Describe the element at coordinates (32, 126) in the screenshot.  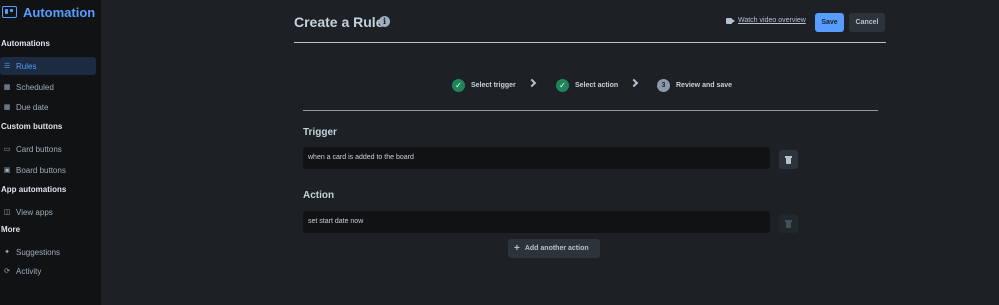
I see `section-custom-buttons: Custom buttons` at that location.